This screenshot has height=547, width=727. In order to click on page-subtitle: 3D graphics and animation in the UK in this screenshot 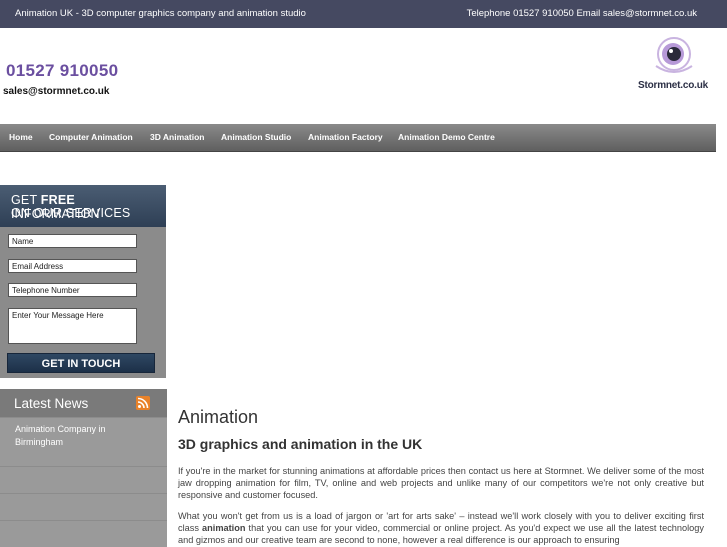, I will do `click(300, 444)`.